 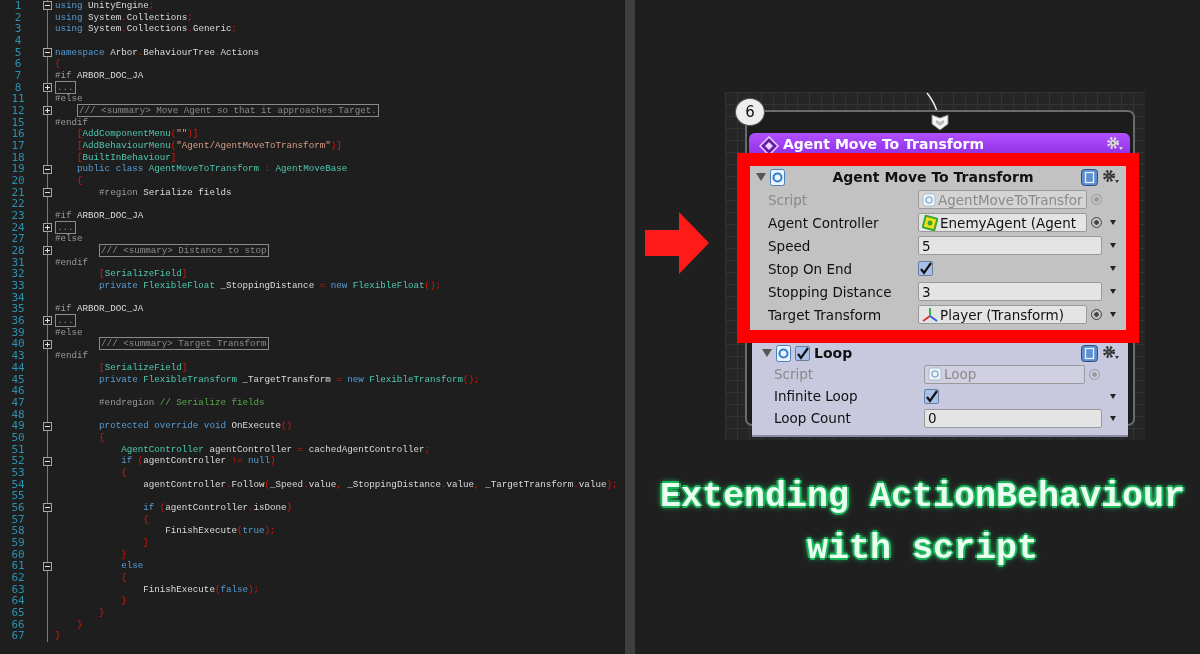 What do you see at coordinates (769, 146) in the screenshot?
I see `diamond-icon` at bounding box center [769, 146].